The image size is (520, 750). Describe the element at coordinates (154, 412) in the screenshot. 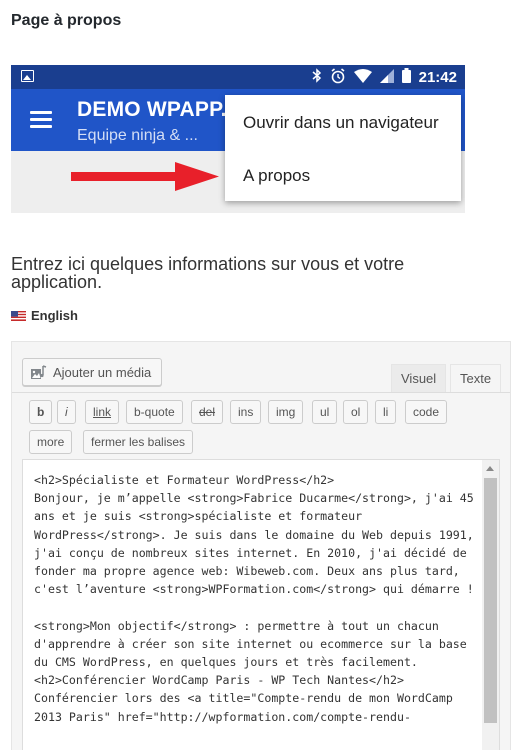

I see `qt-blockquote-button: b-quote` at that location.